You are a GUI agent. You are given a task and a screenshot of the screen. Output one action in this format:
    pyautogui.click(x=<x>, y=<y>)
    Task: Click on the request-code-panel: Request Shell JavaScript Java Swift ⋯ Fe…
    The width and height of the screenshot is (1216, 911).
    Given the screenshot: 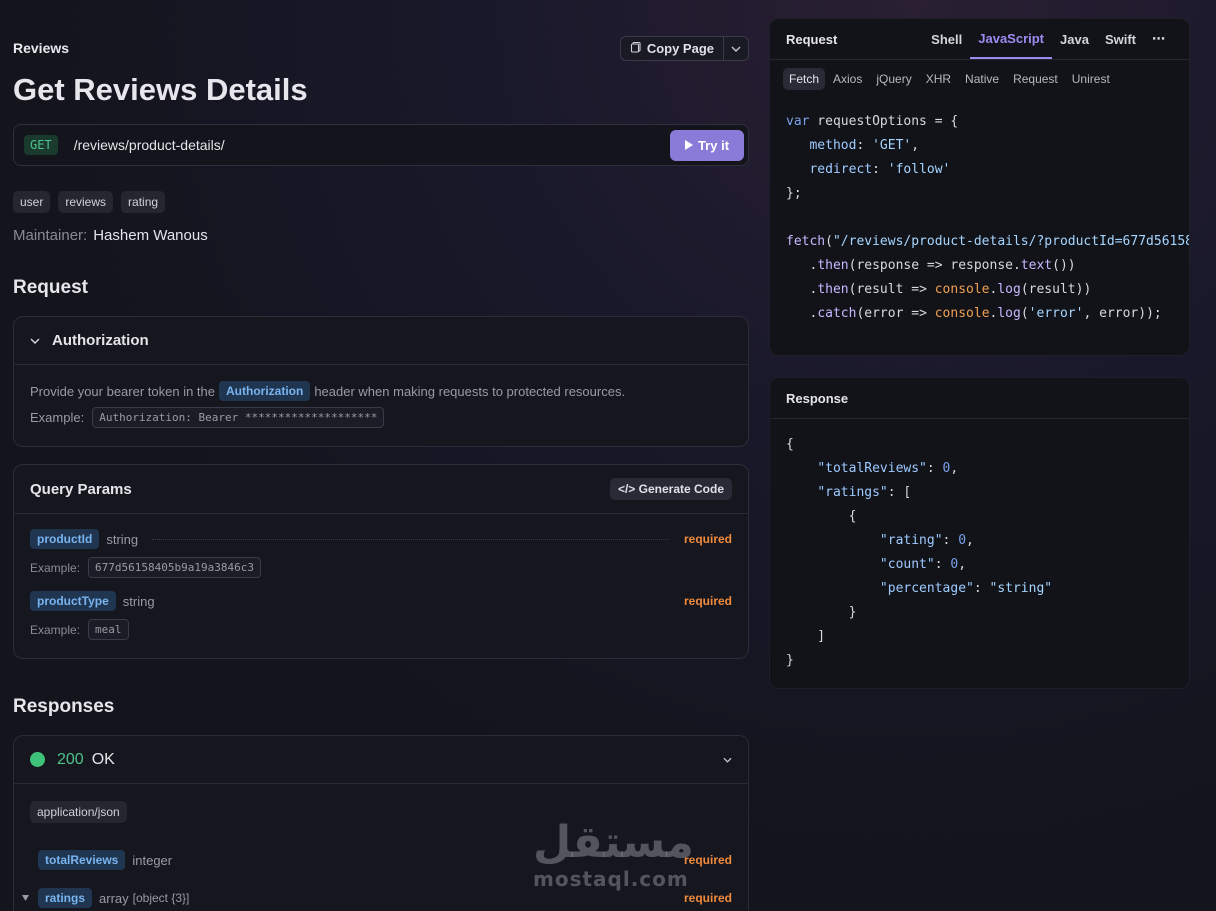 What is the action you would take?
    pyautogui.click(x=979, y=187)
    